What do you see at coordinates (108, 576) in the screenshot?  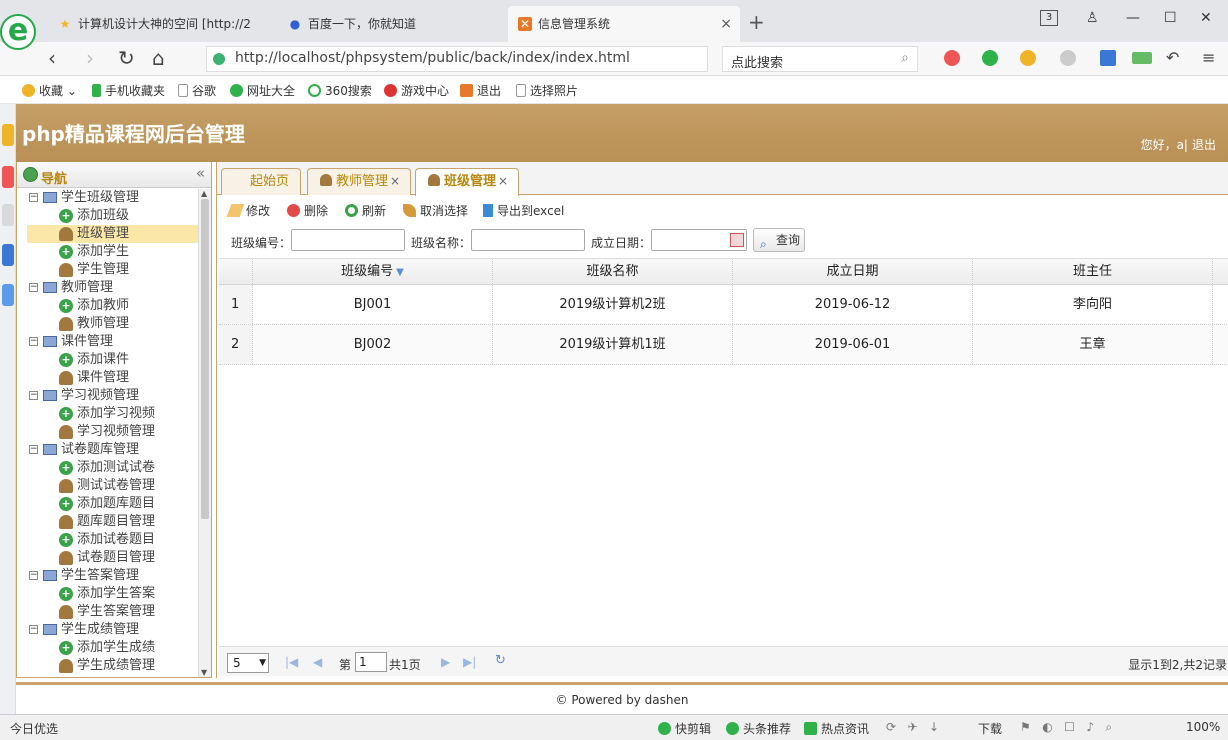 I see `tree-group-answers: − 学生答案管理` at bounding box center [108, 576].